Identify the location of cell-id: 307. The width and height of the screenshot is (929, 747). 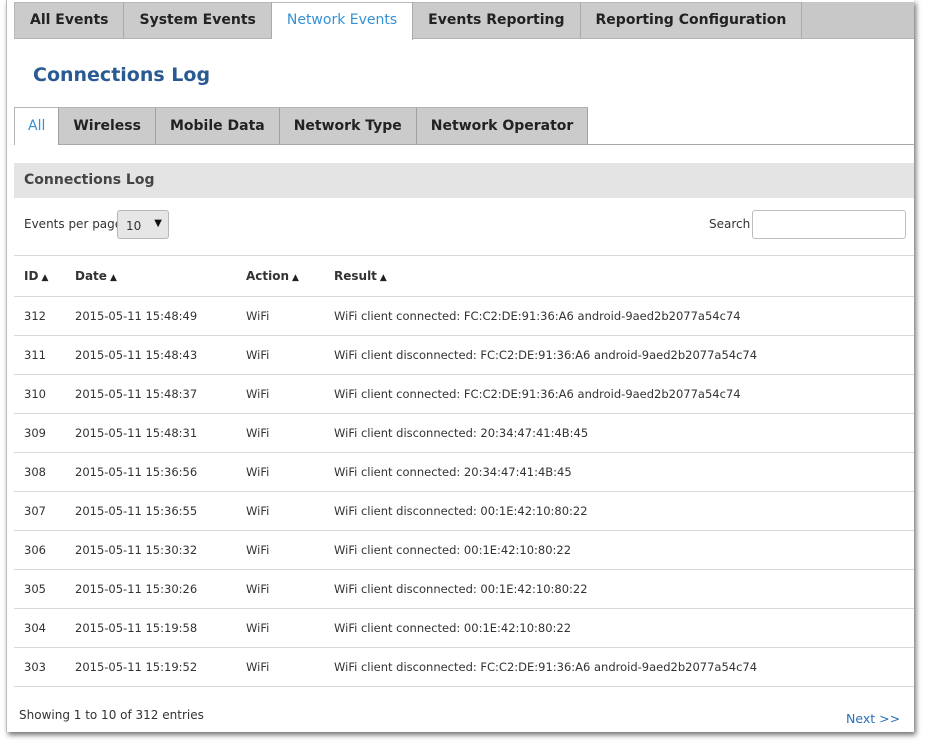
(39, 511).